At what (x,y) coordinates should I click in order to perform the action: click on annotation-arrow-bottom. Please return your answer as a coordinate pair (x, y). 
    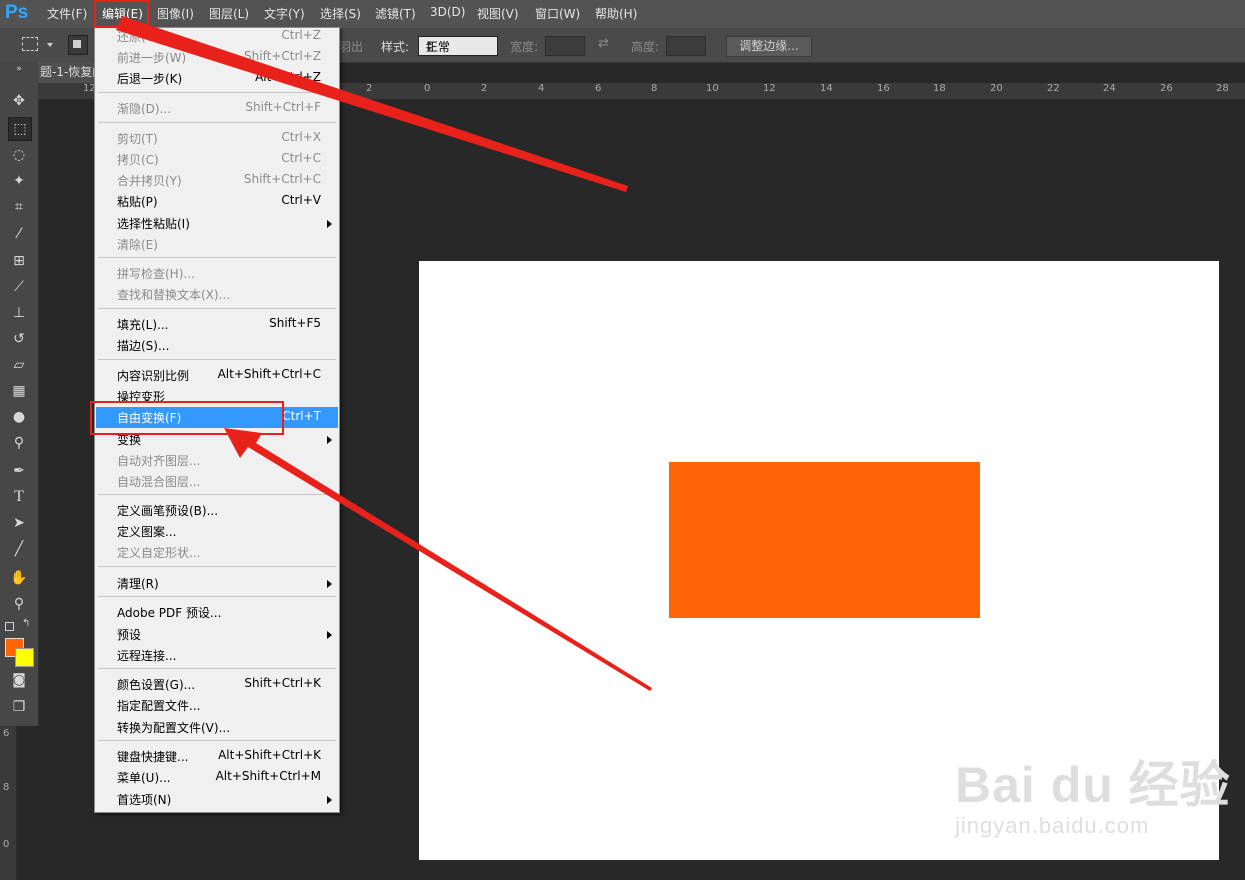
    Looking at the image, I should click on (438, 559).